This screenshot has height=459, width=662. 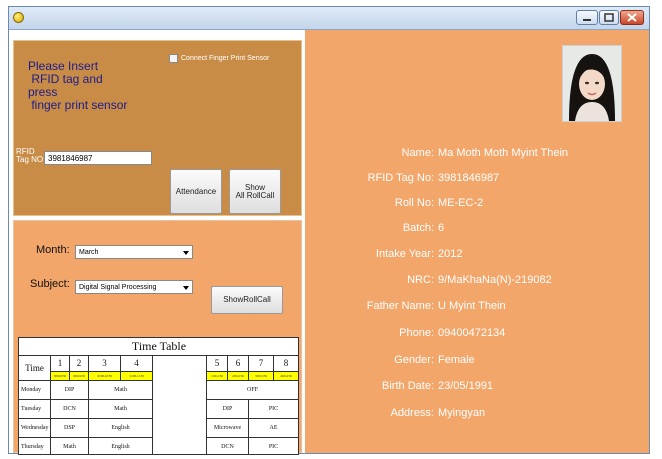 I want to click on info-value: 2012, so click(x=450, y=254).